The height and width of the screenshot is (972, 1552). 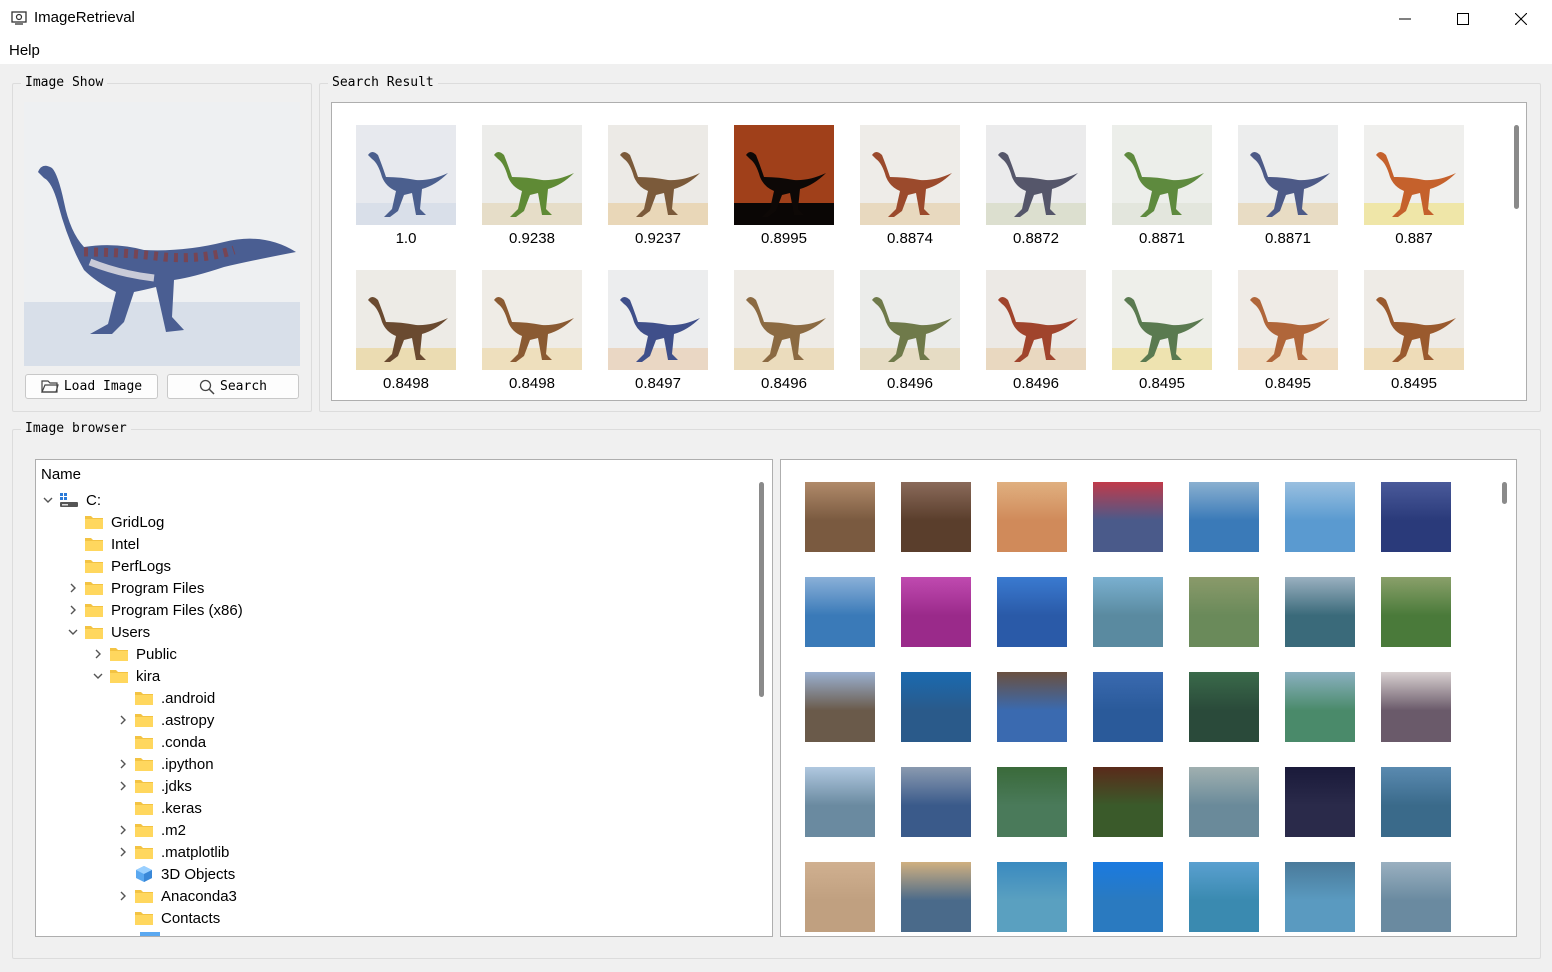 What do you see at coordinates (61, 474) in the screenshot?
I see `tree-header-name: Name` at bounding box center [61, 474].